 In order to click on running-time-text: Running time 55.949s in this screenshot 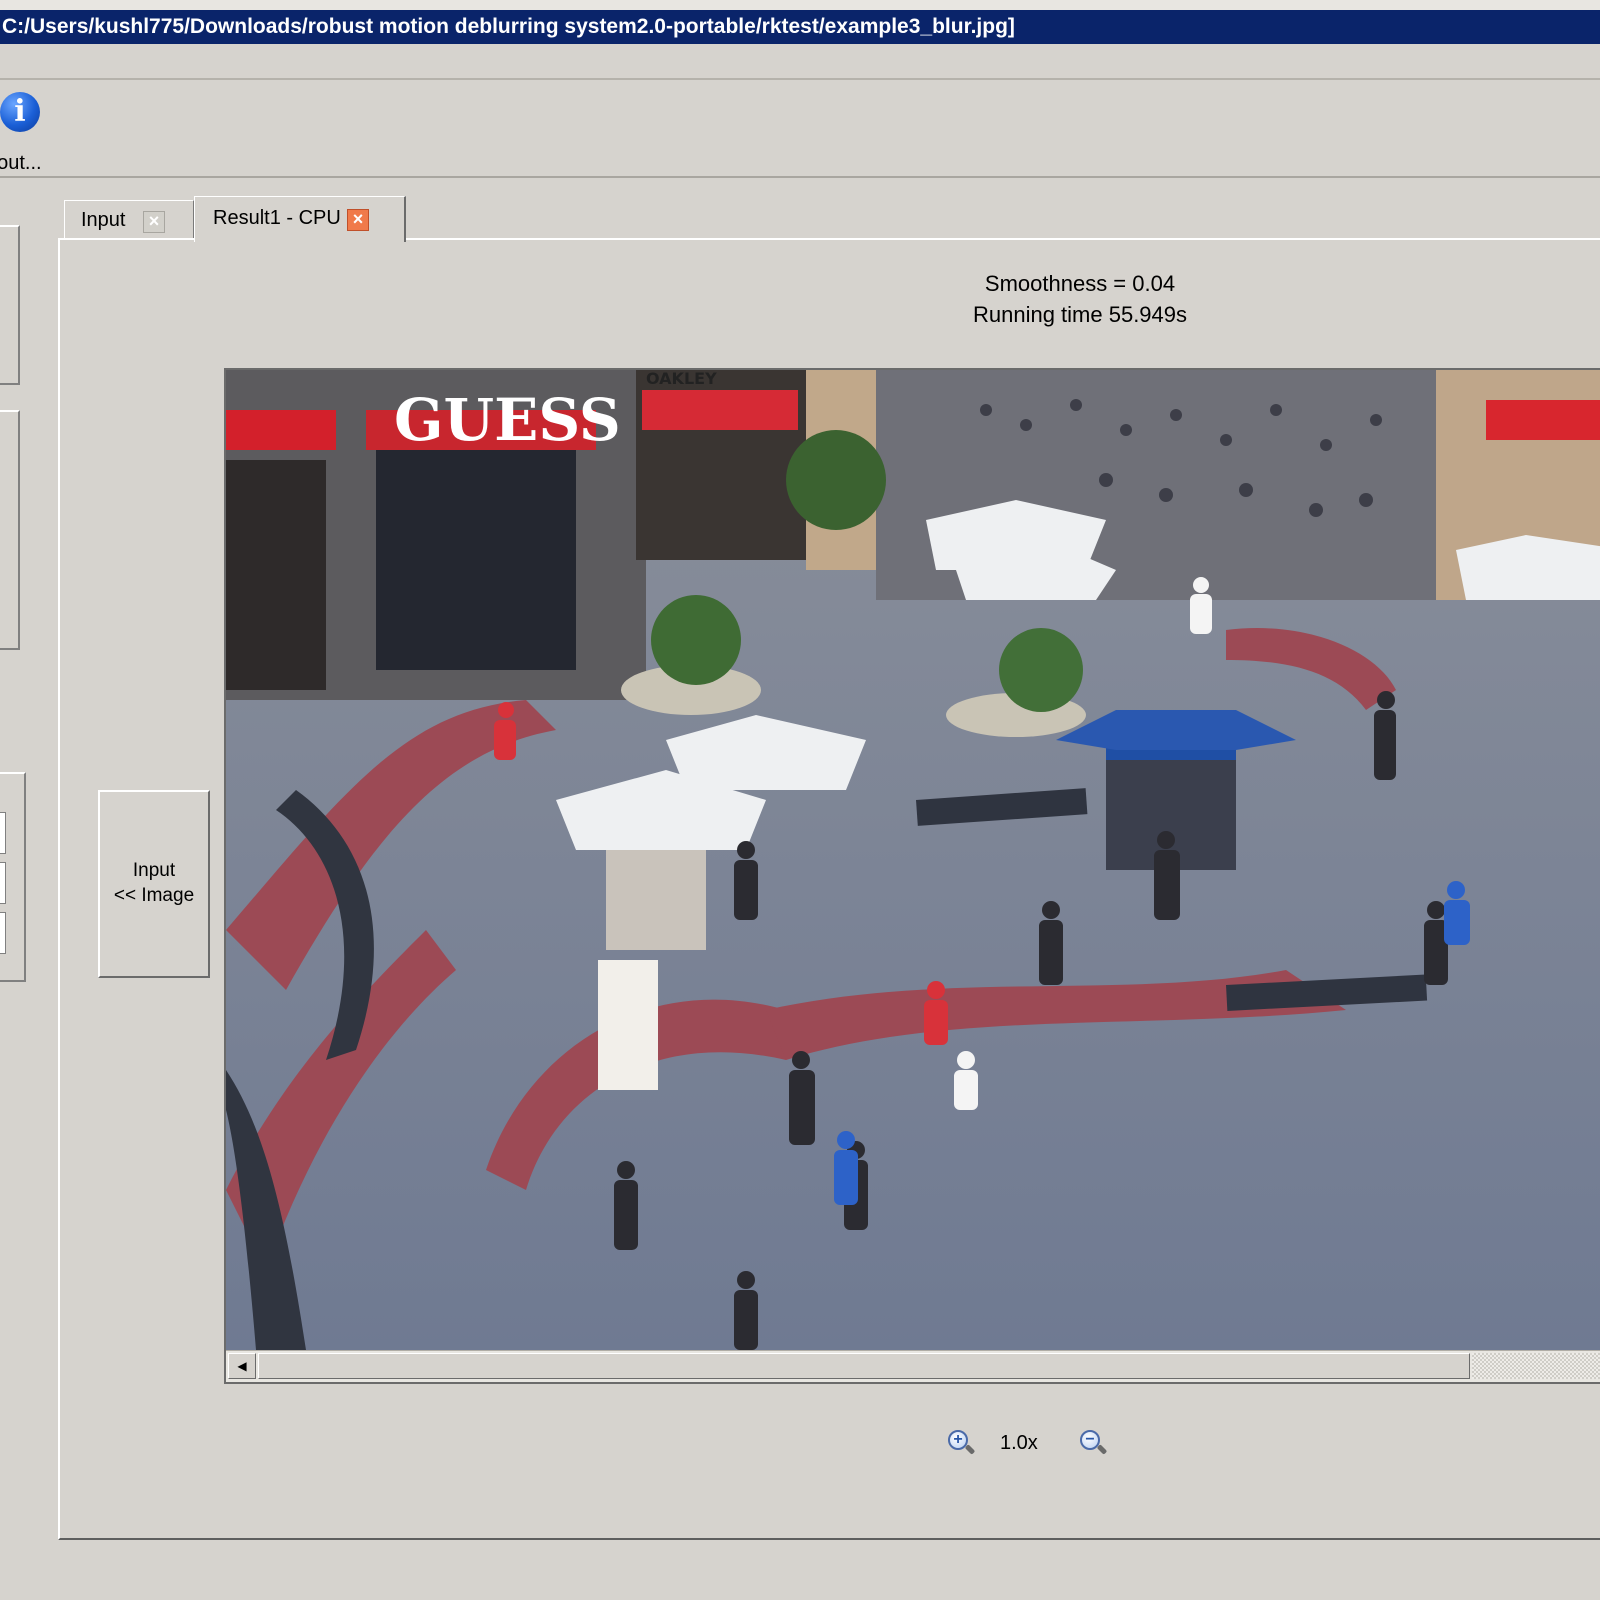, I will do `click(1080, 314)`.